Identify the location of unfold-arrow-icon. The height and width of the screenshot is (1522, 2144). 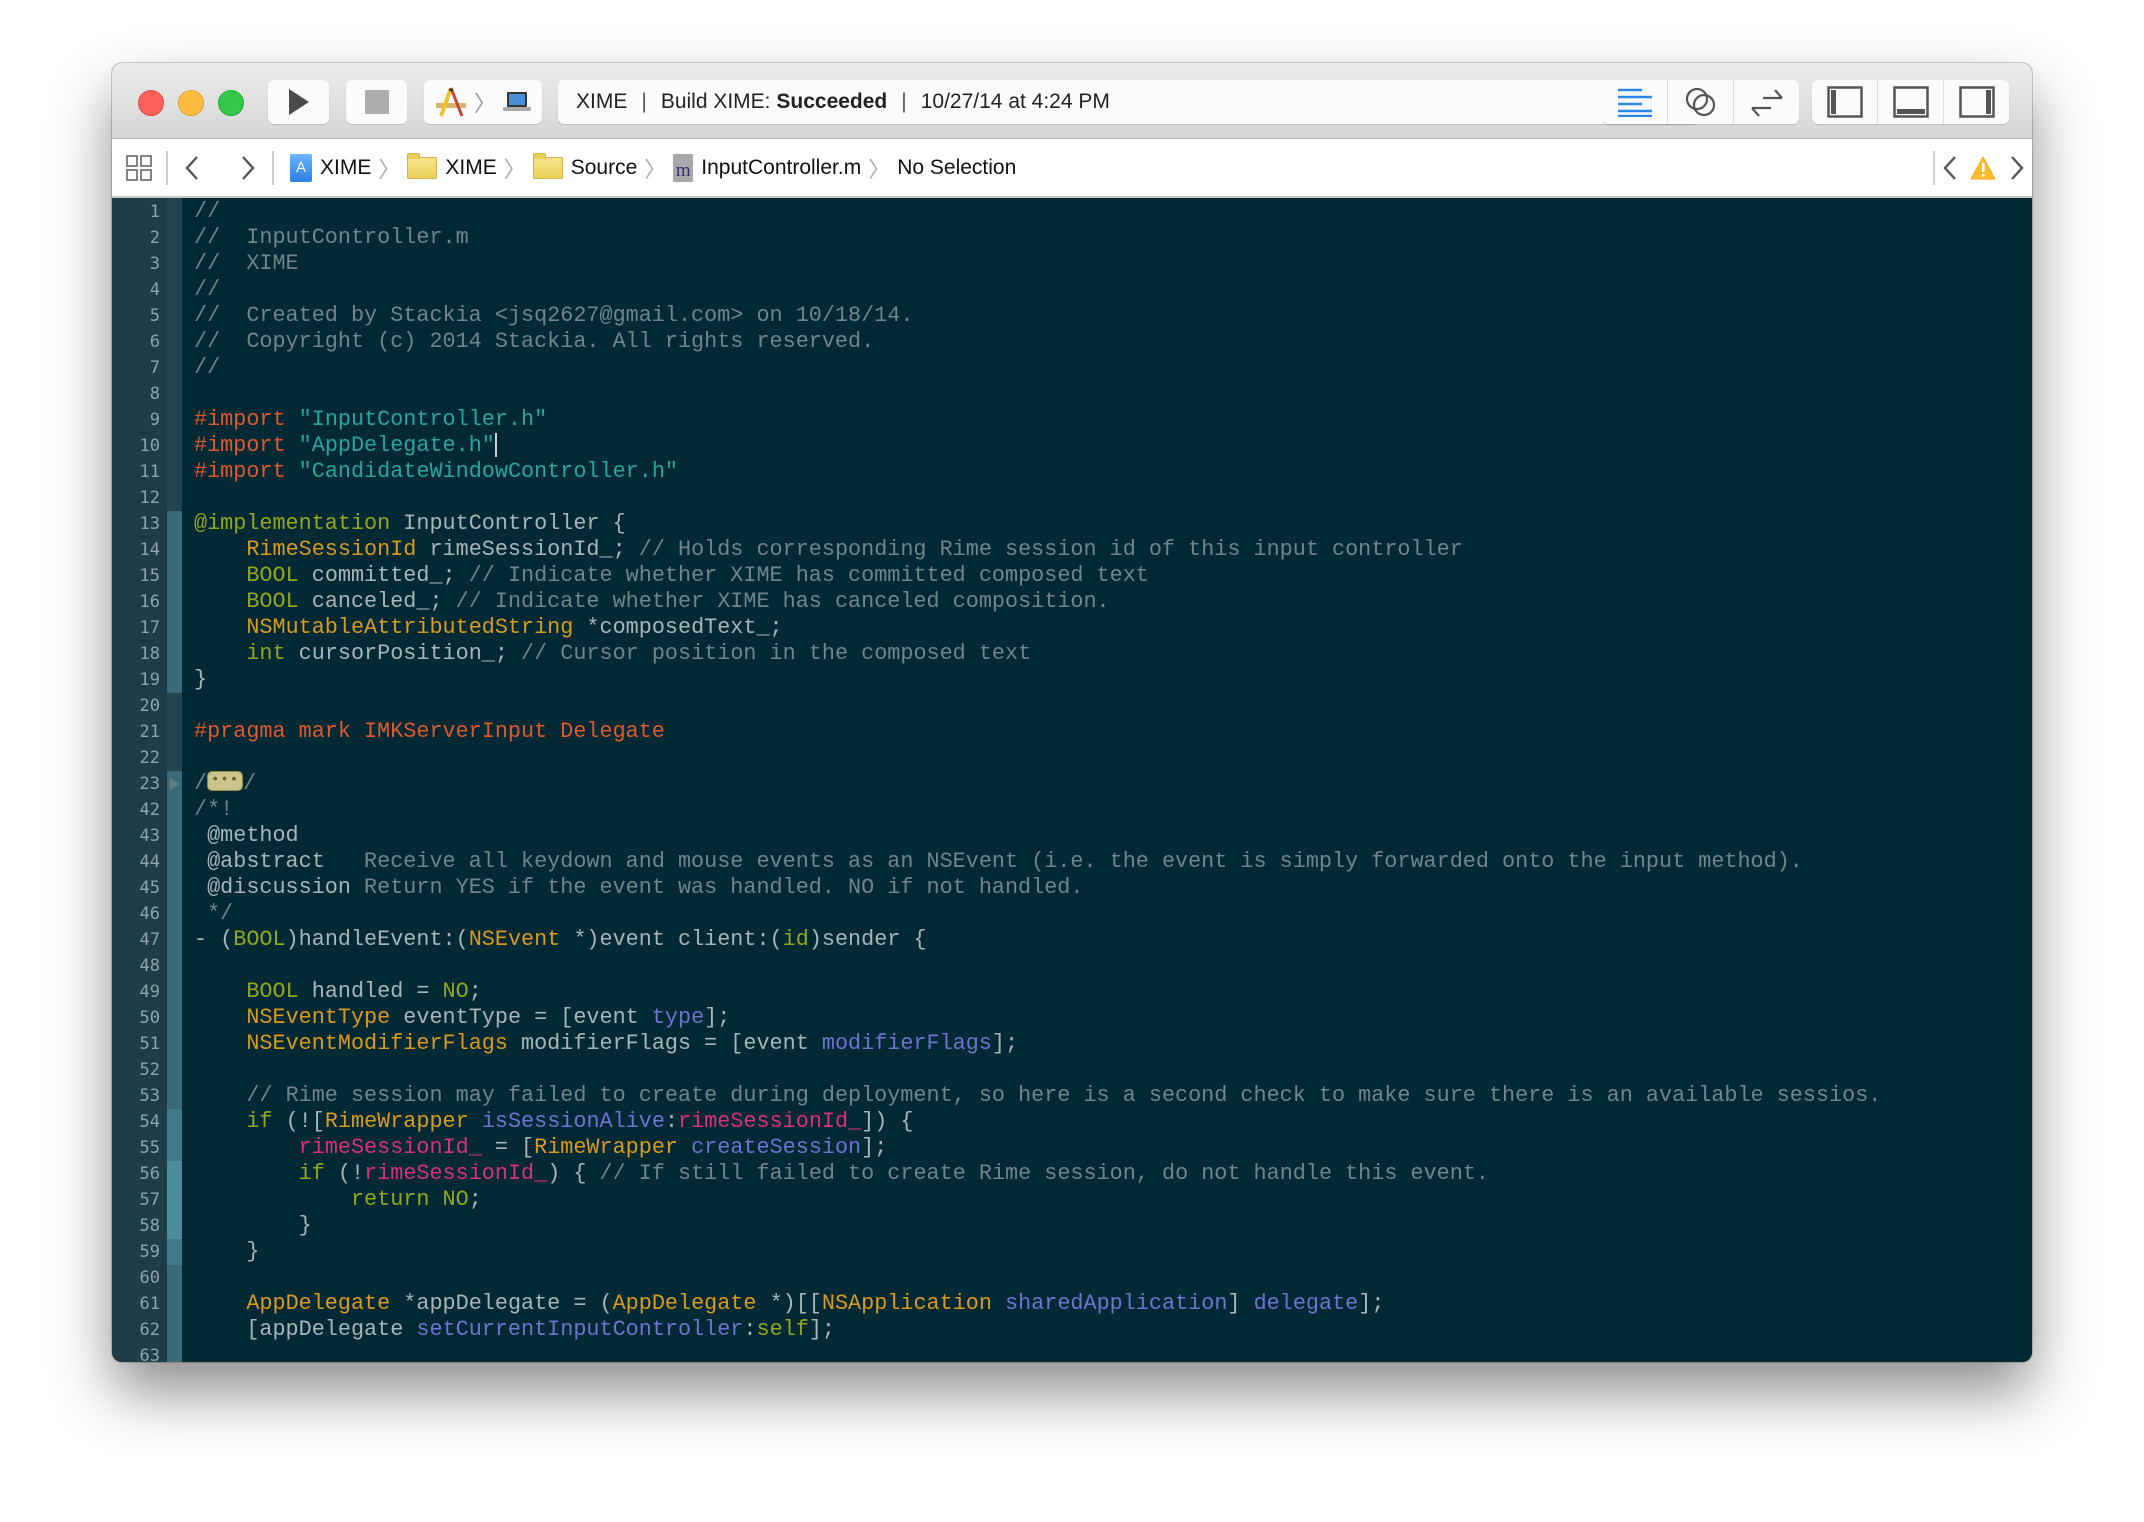
(174, 784).